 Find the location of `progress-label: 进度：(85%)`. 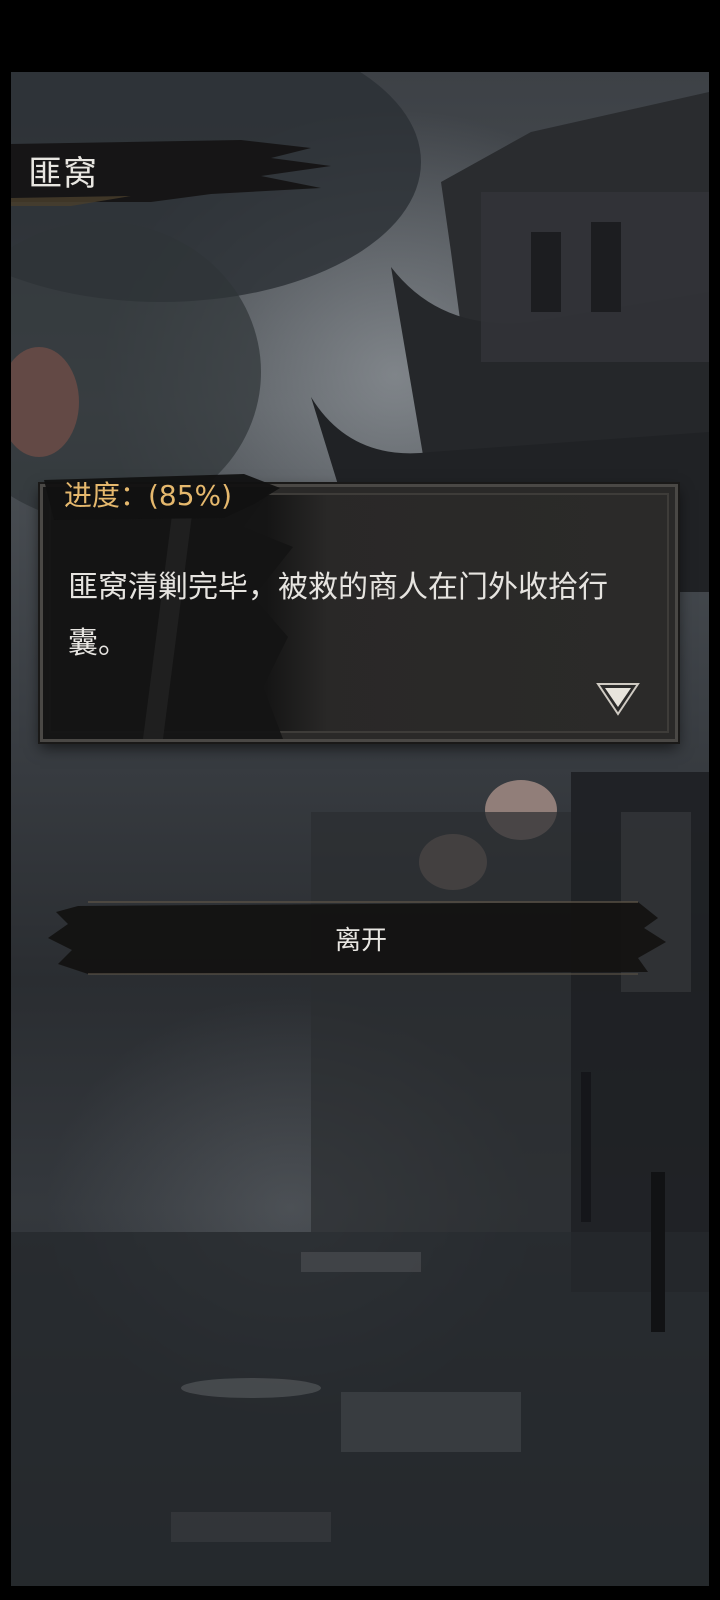

progress-label: 进度：(85%) is located at coordinates (148, 495).